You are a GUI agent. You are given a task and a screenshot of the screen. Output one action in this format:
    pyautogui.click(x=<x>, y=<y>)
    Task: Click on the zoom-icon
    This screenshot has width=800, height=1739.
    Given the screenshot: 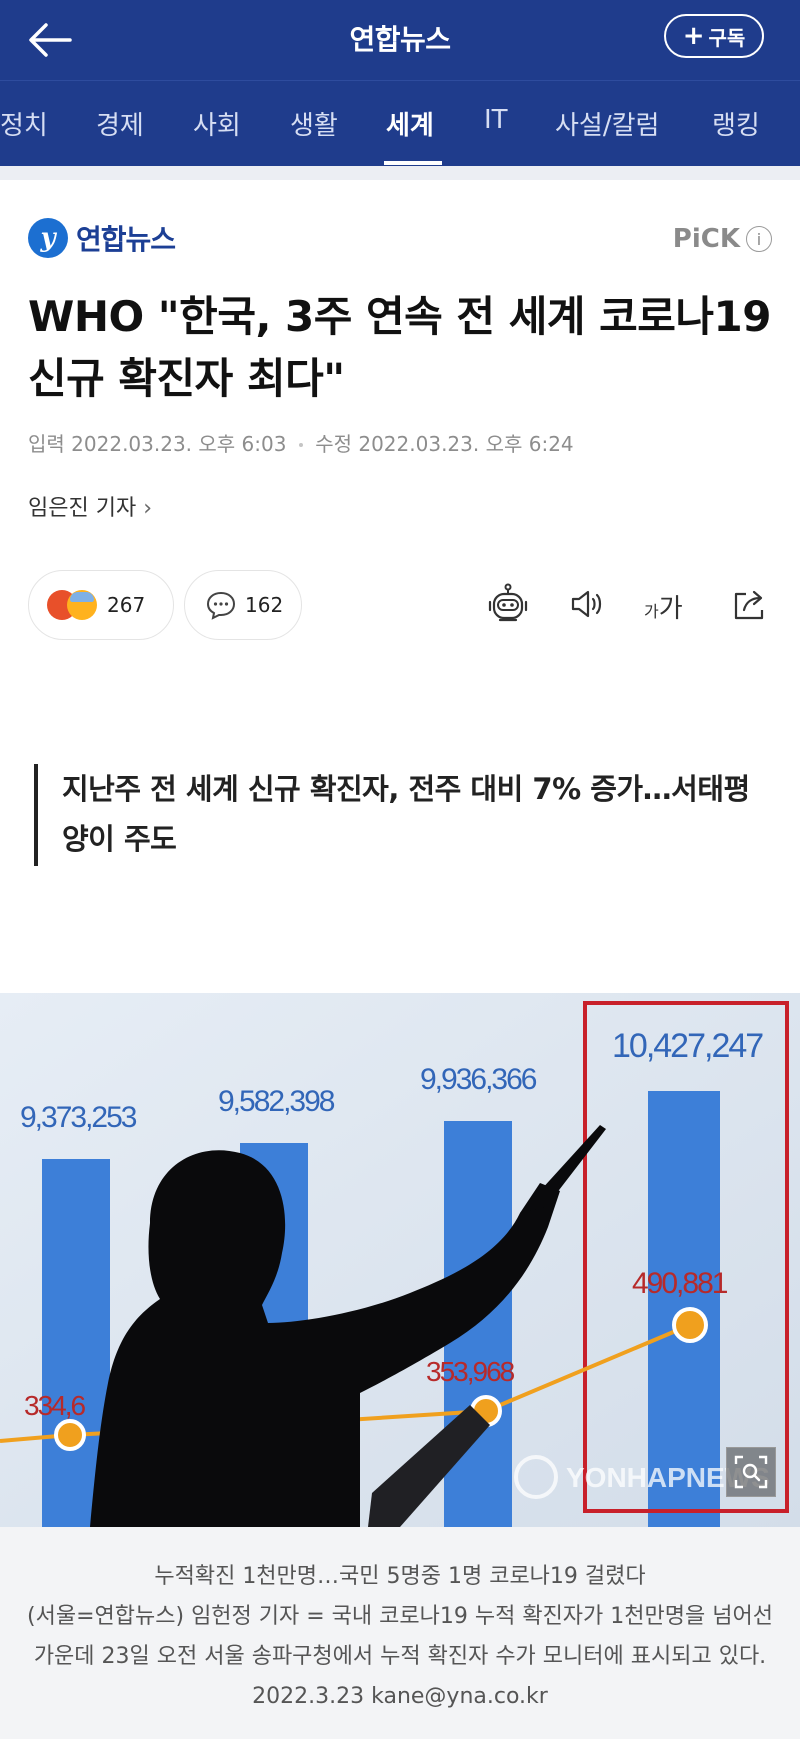 What is the action you would take?
    pyautogui.click(x=751, y=1472)
    